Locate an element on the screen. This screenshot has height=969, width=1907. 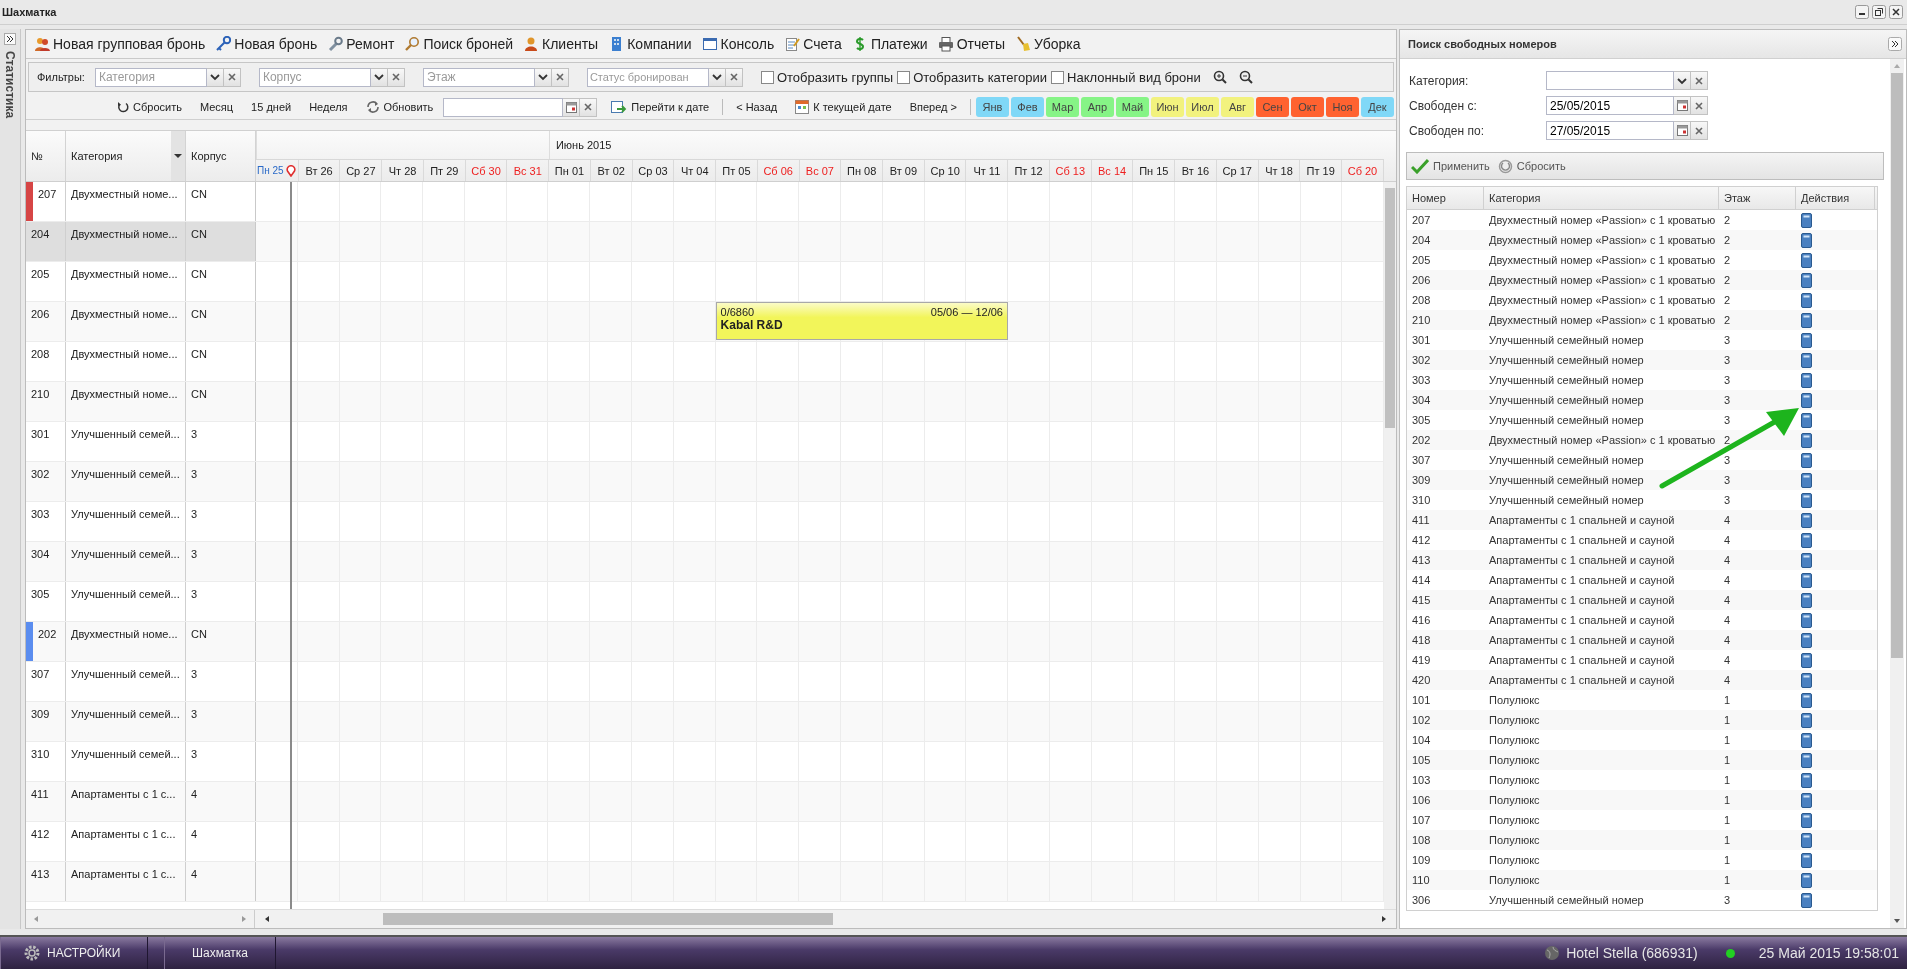
row-header: 210 Двухместный номе... CN is located at coordinates (141, 401).